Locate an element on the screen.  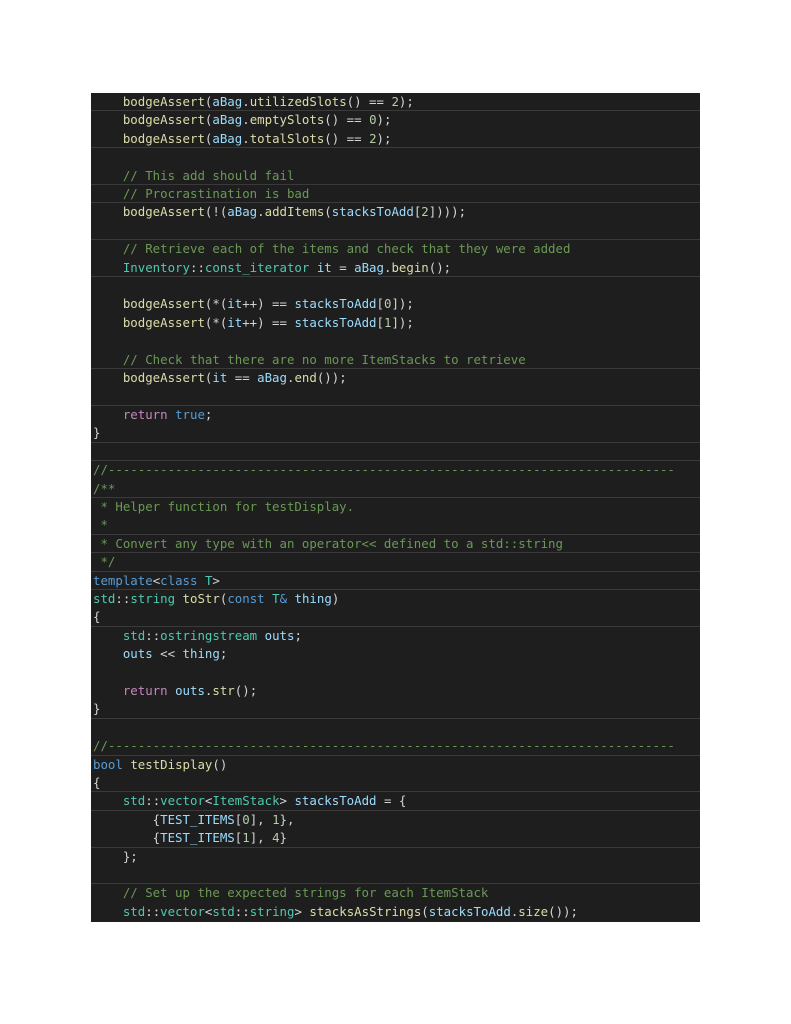
code-keyword: true is located at coordinates (190, 414).